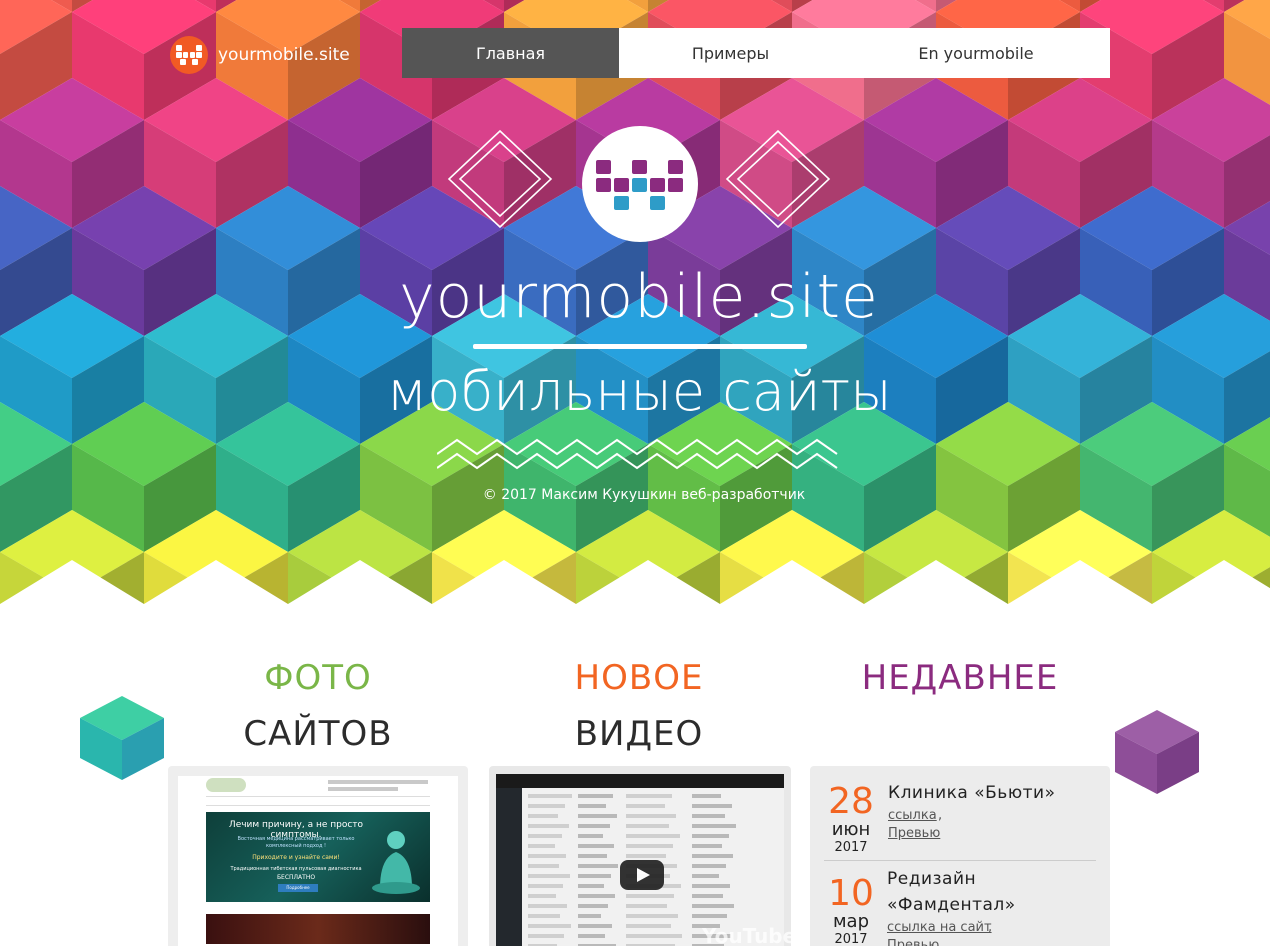 The width and height of the screenshot is (1270, 946). I want to click on diamond-ornament-left-icon, so click(500, 179).